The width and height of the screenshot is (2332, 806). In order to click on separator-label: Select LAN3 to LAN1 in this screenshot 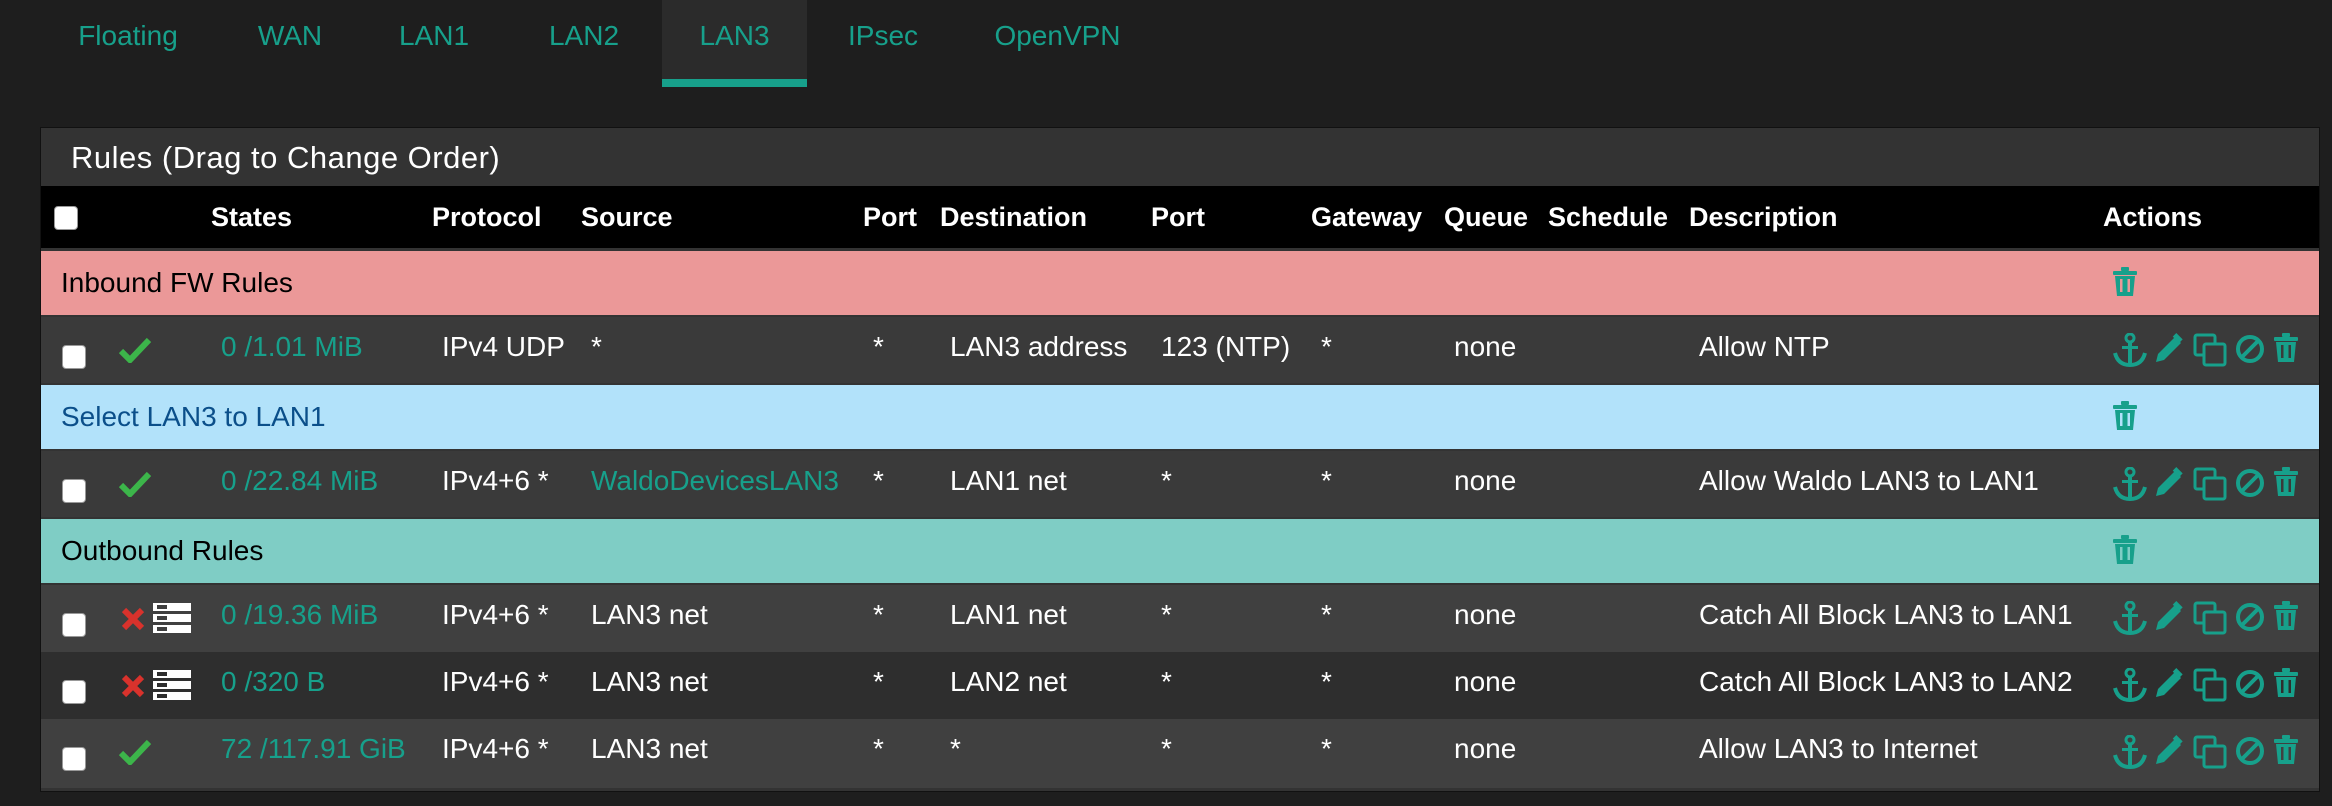, I will do `click(193, 416)`.